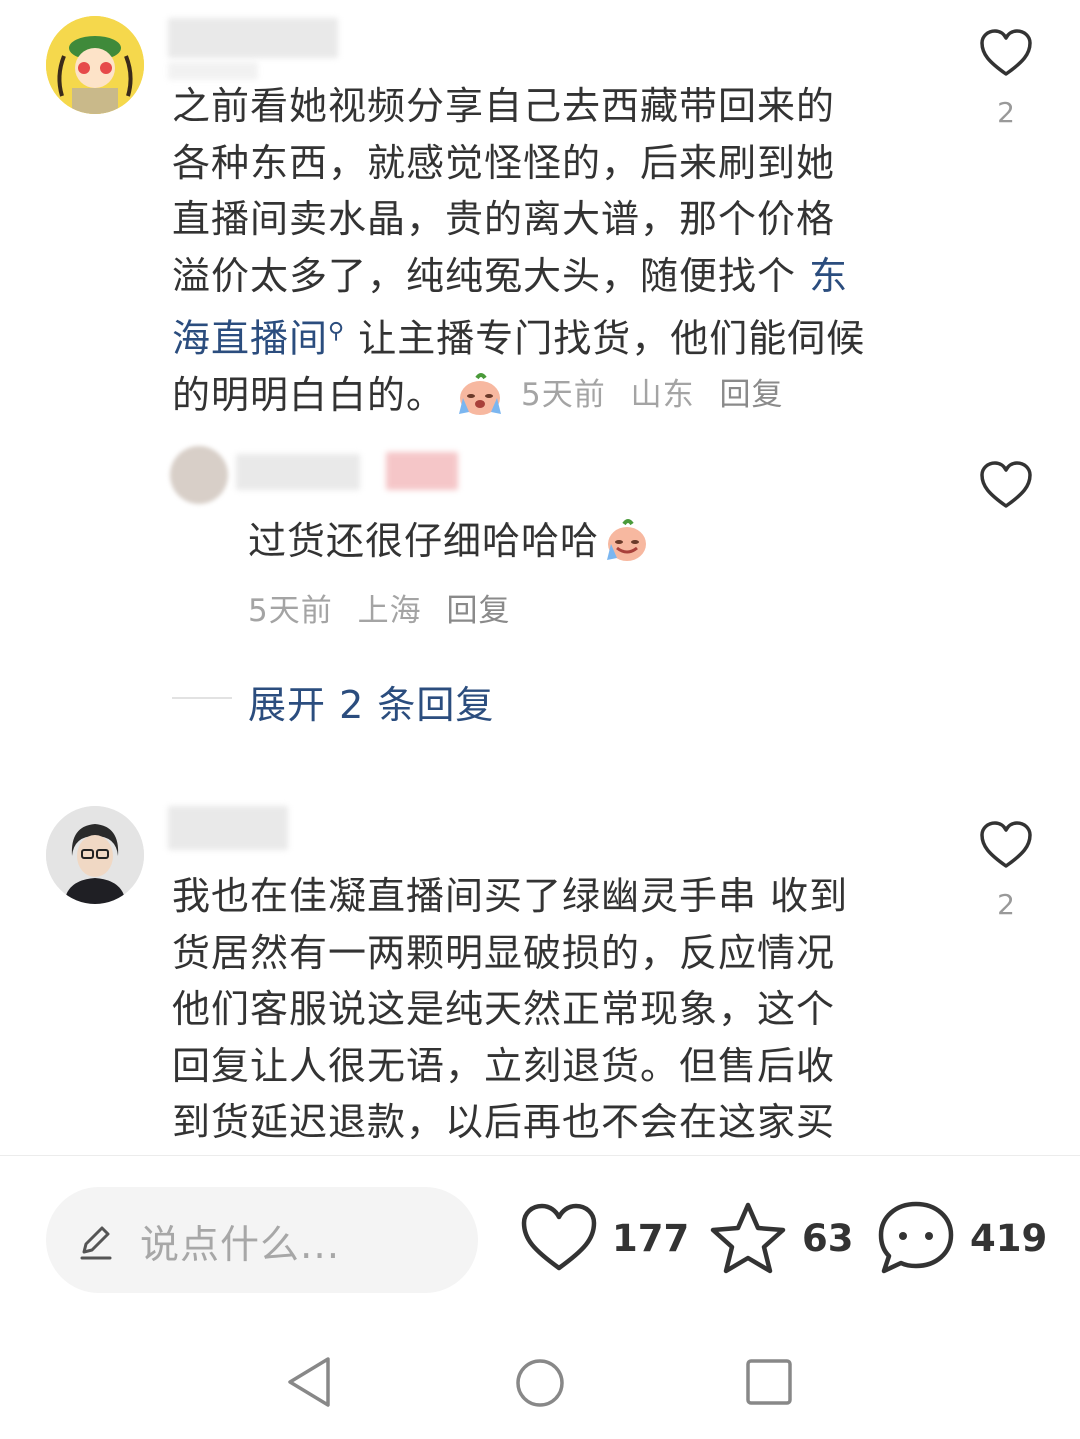 This screenshot has width=1080, height=1439. What do you see at coordinates (449, 541) in the screenshot?
I see `reply-text: 过货还很仔细哈哈哈` at bounding box center [449, 541].